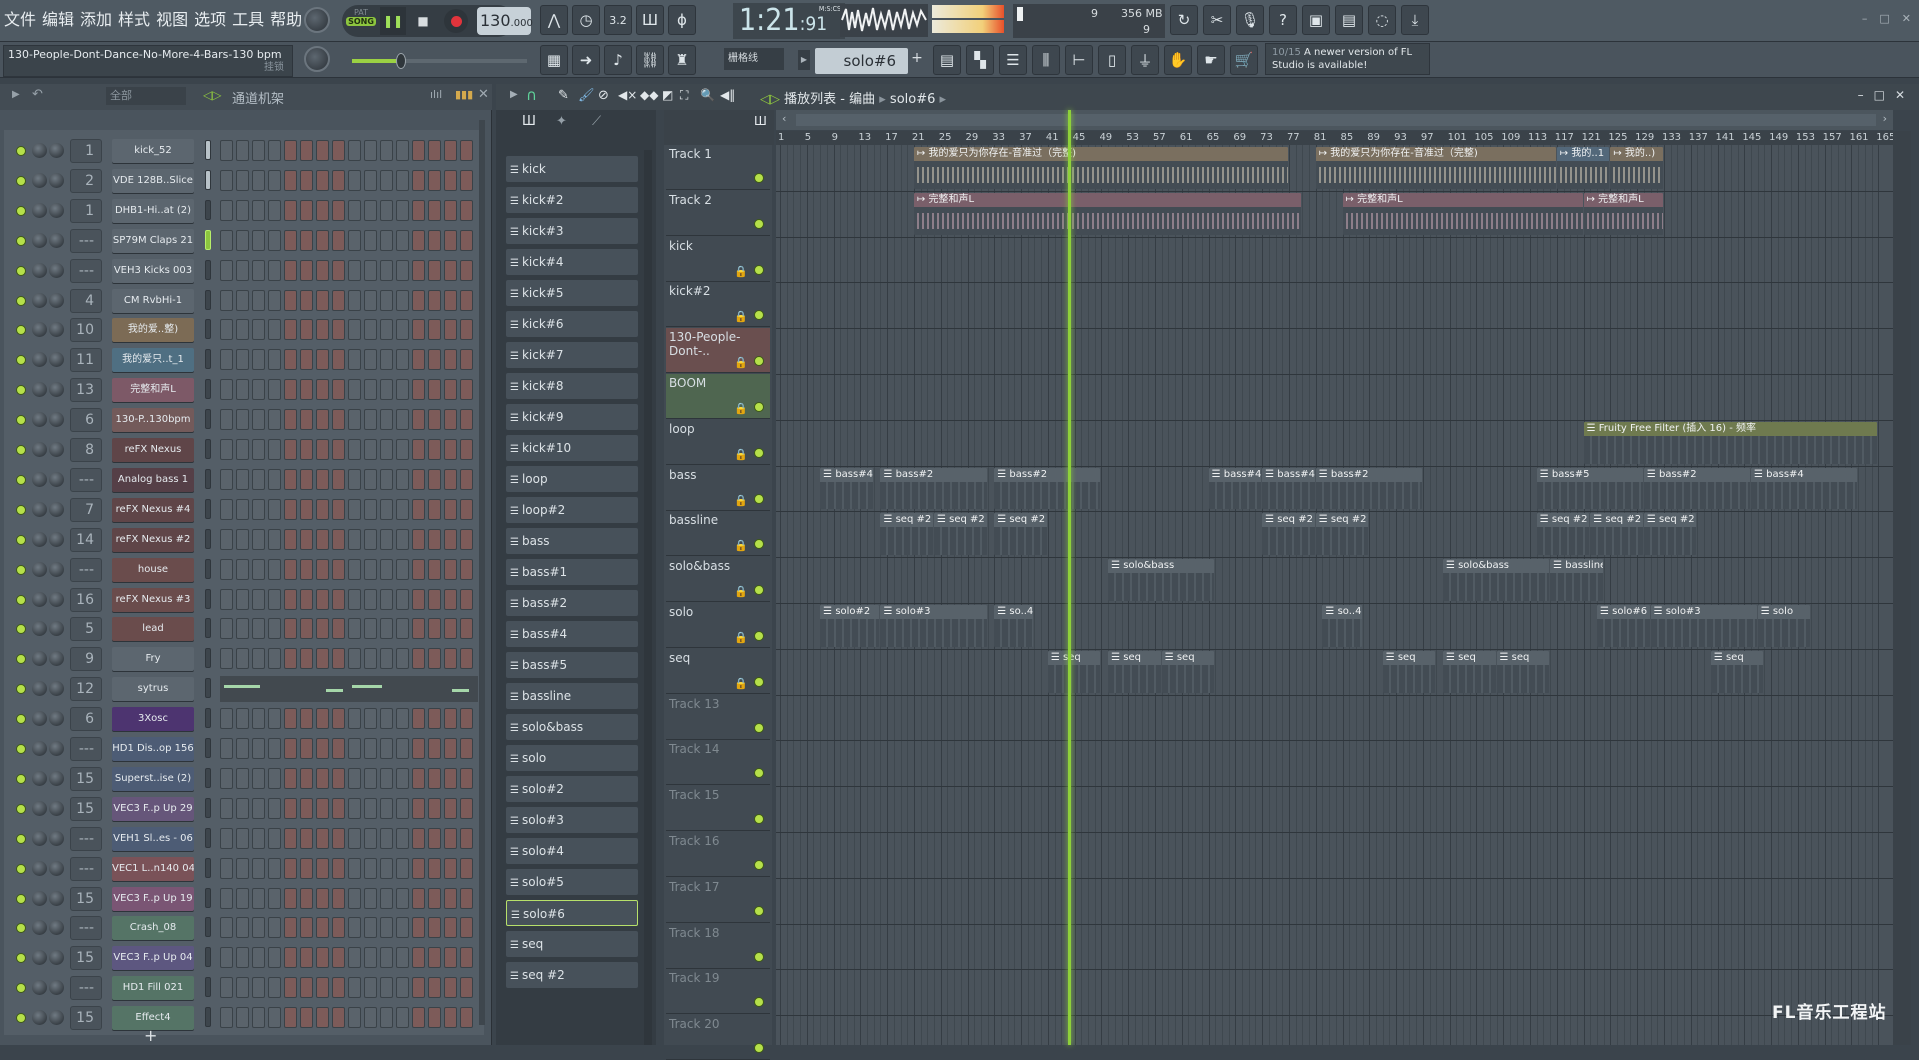  I want to click on playlist-clip: ↦ 完整和声L, so click(1107, 213).